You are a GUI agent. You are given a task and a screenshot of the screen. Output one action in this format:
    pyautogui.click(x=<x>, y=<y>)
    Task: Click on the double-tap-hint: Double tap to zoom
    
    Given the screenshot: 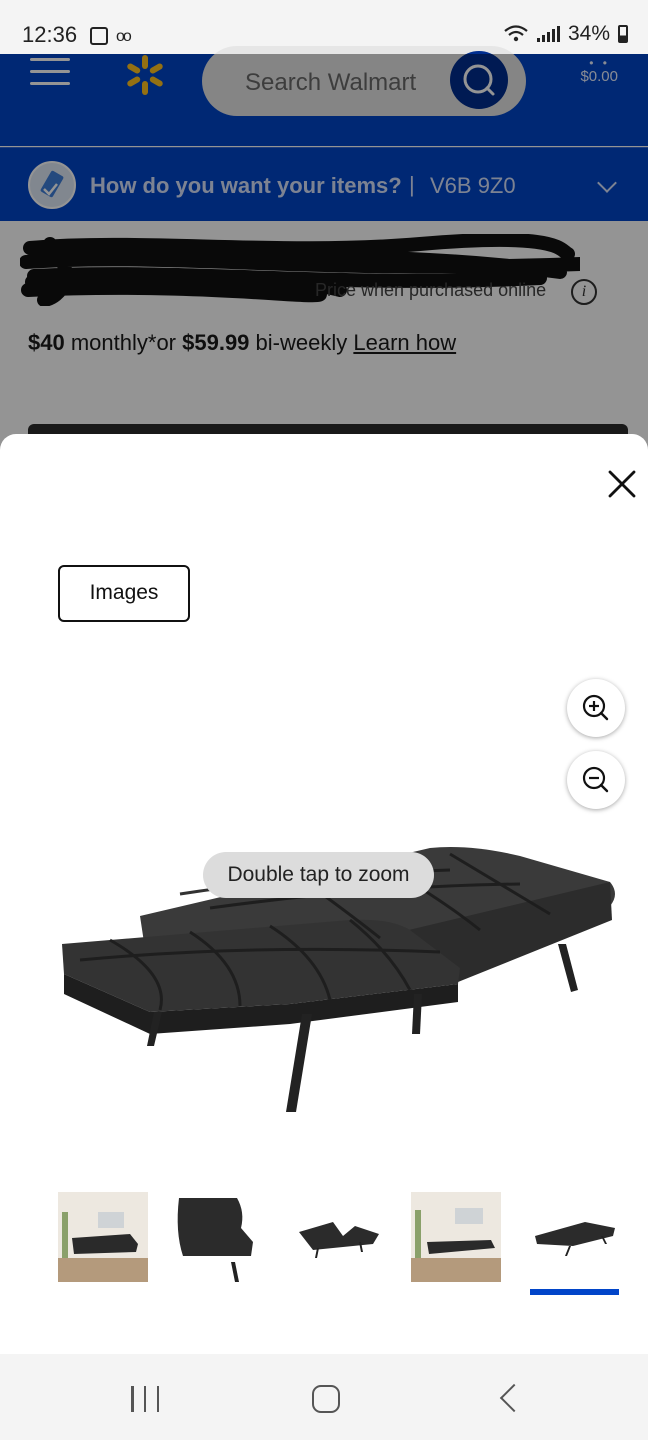 What is the action you would take?
    pyautogui.click(x=318, y=875)
    